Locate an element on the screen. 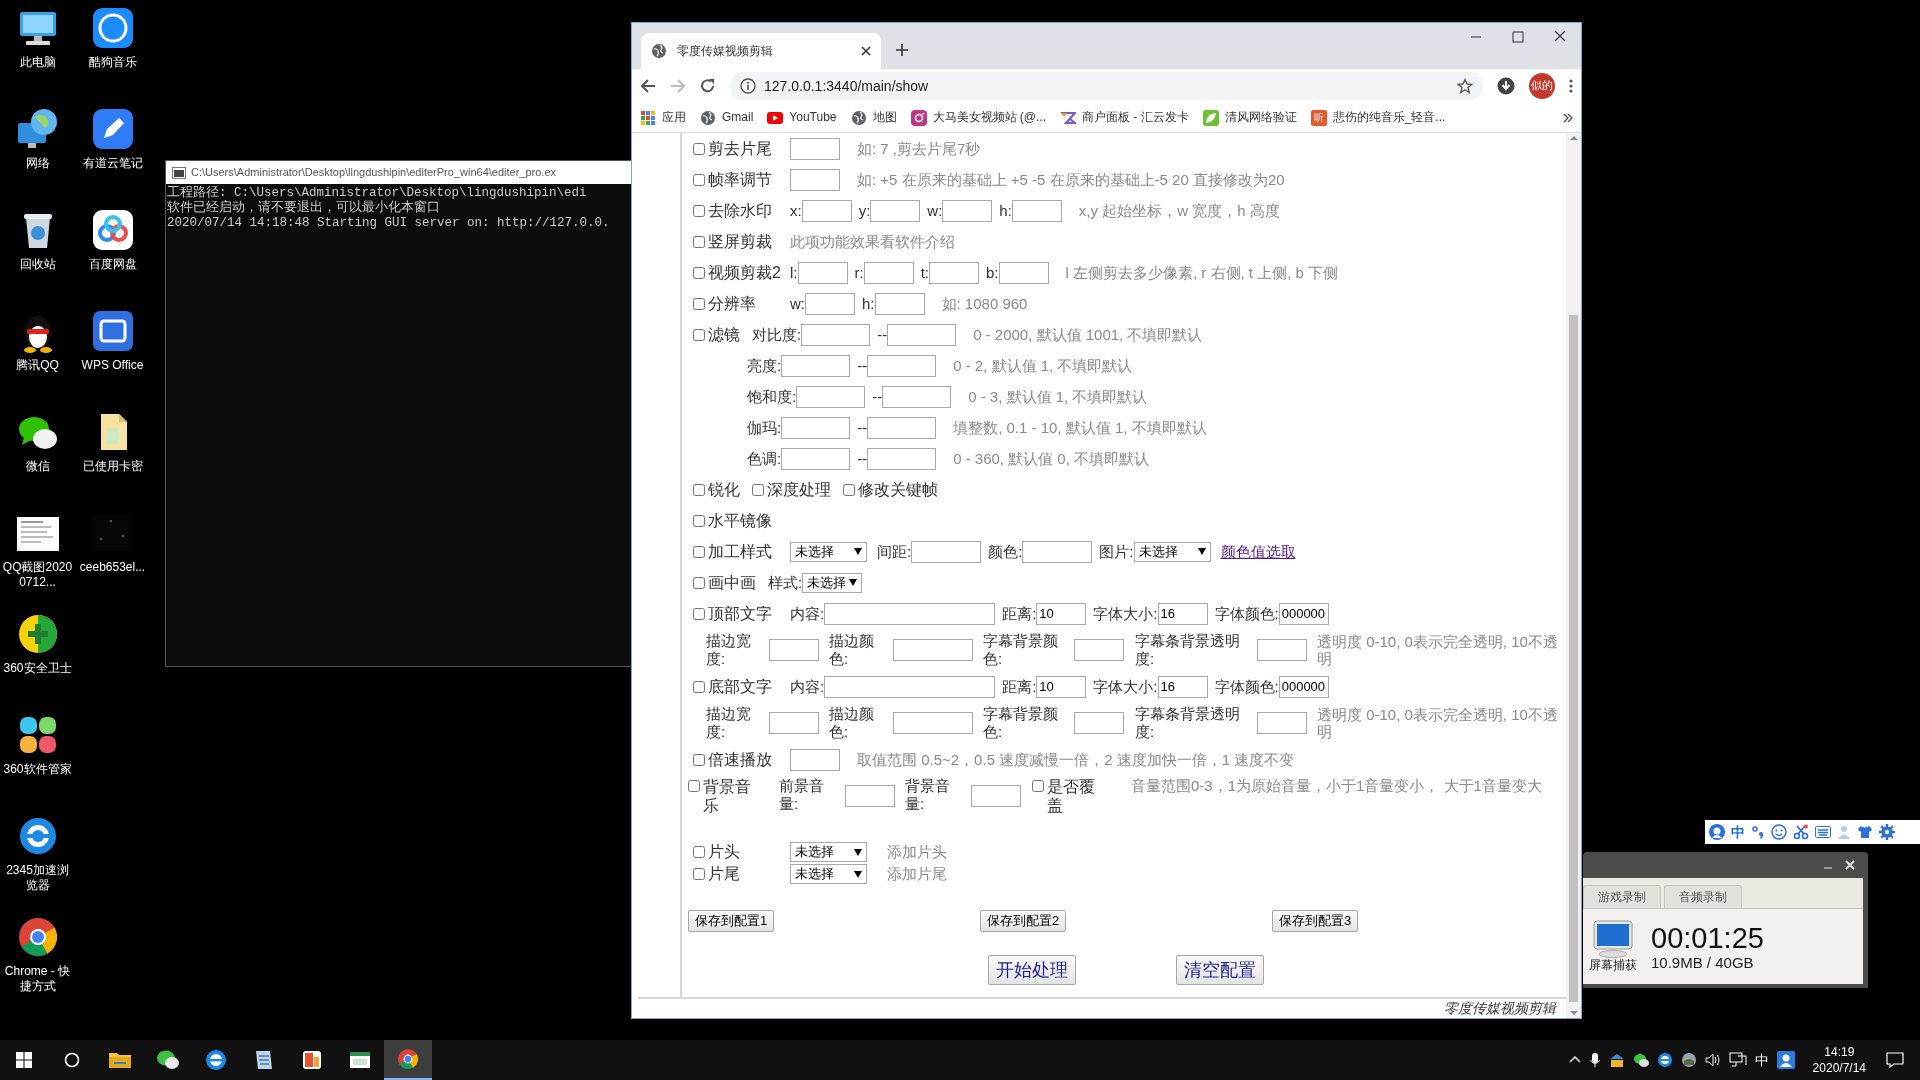 The image size is (1920, 1080). star-icon is located at coordinates (1465, 86).